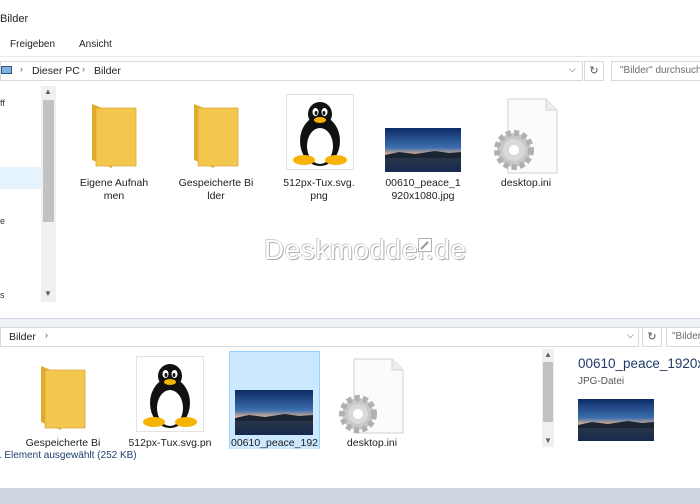  What do you see at coordinates (350, 17) in the screenshot?
I see `title-bar: Bilder` at bounding box center [350, 17].